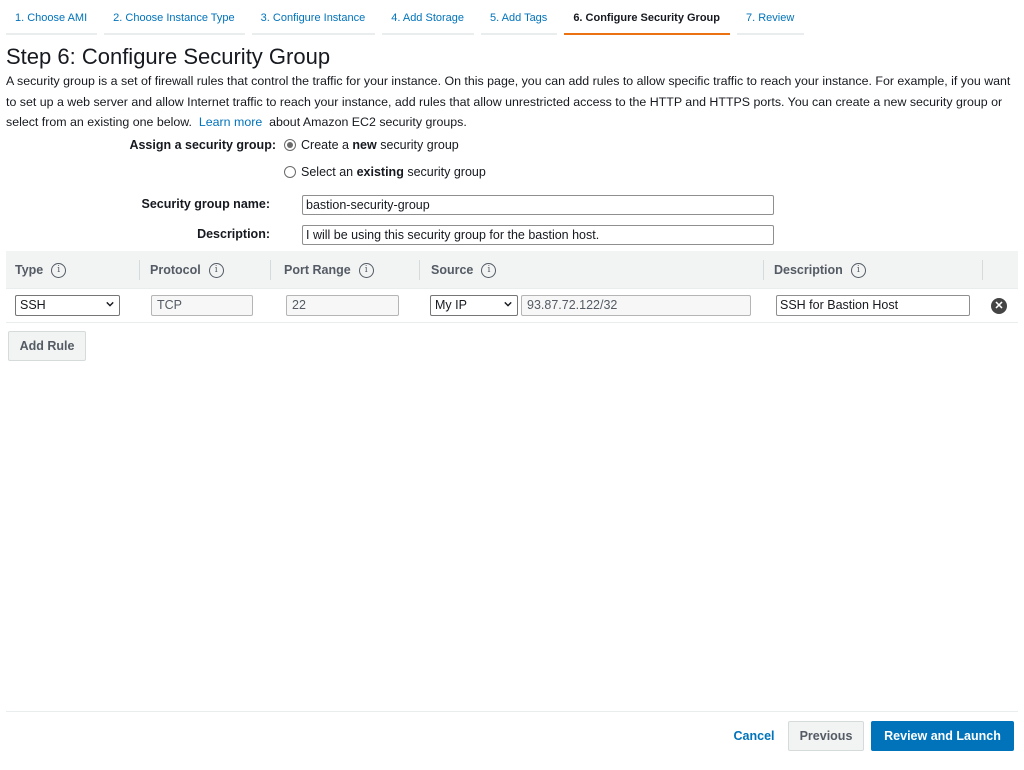 The width and height of the screenshot is (1024, 770). Describe the element at coordinates (987, 270) in the screenshot. I see `header-actions-separator` at that location.